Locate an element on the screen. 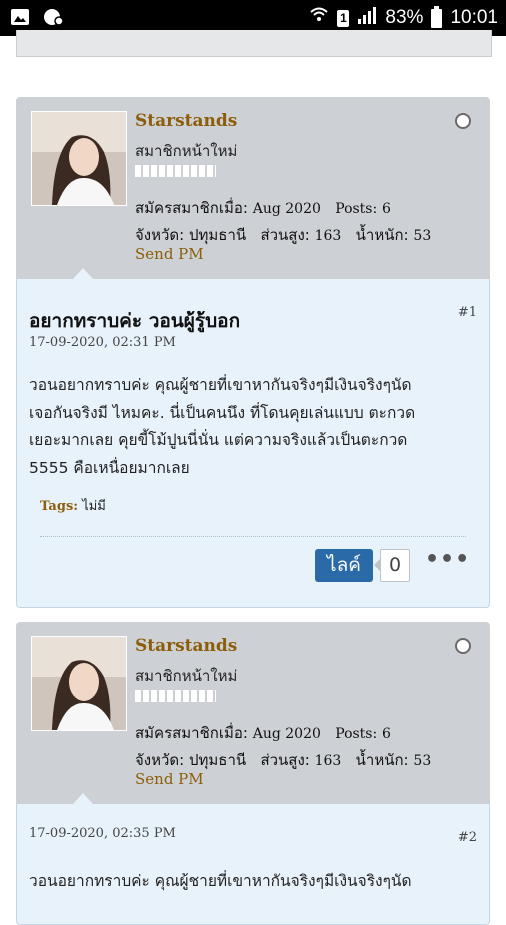 This screenshot has width=506, height=925. divider is located at coordinates (253, 536).